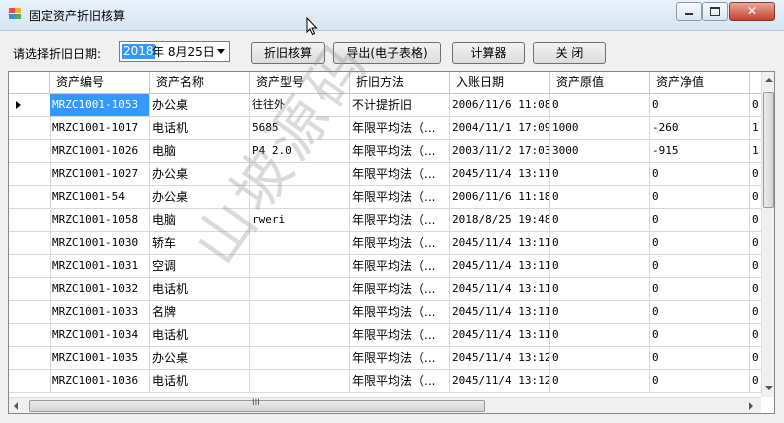  What do you see at coordinates (600, 151) in the screenshot?
I see `cell-original-value: 3000` at bounding box center [600, 151].